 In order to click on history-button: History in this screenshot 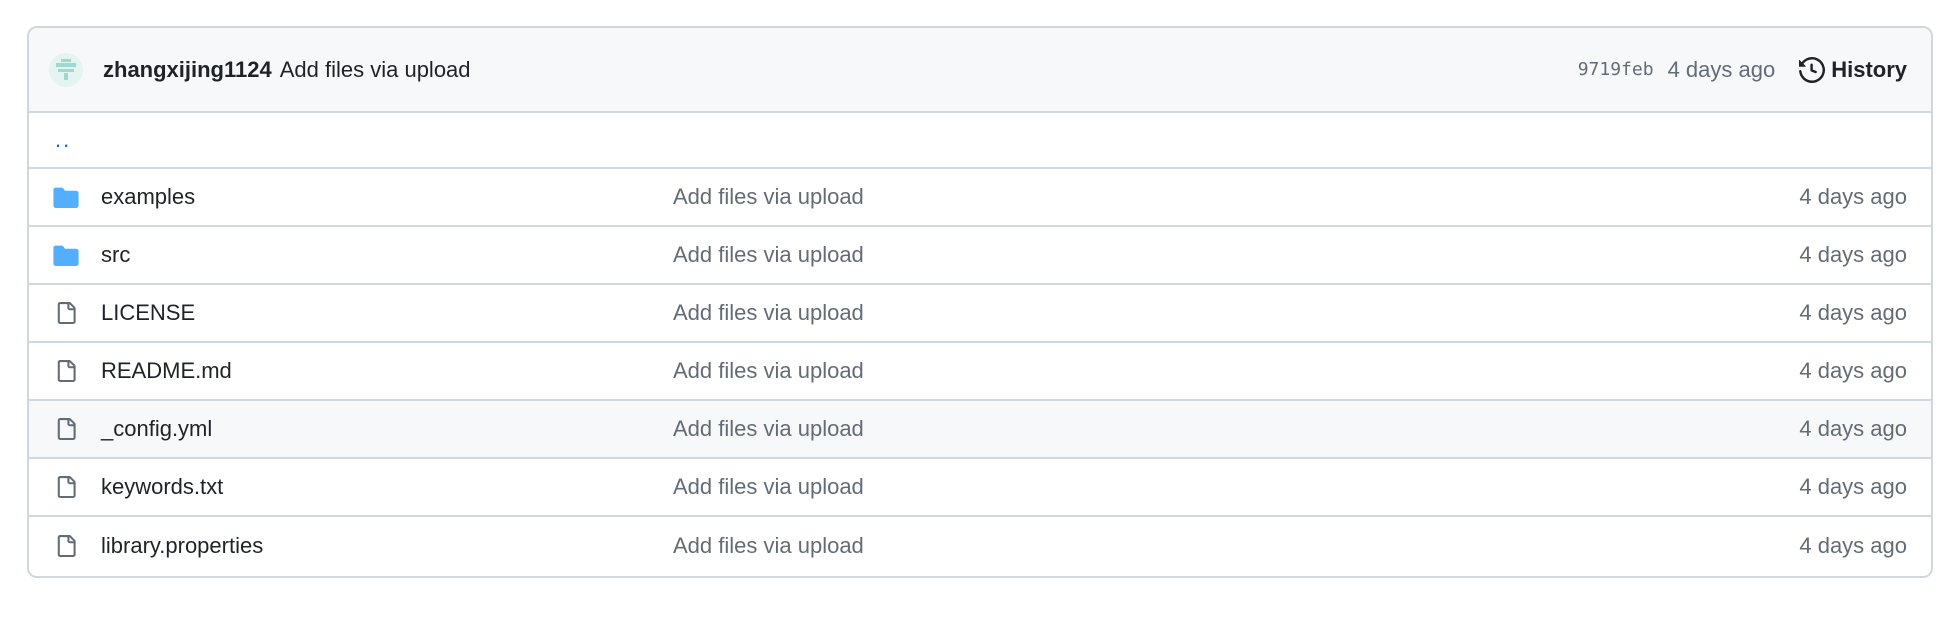, I will do `click(1853, 69)`.